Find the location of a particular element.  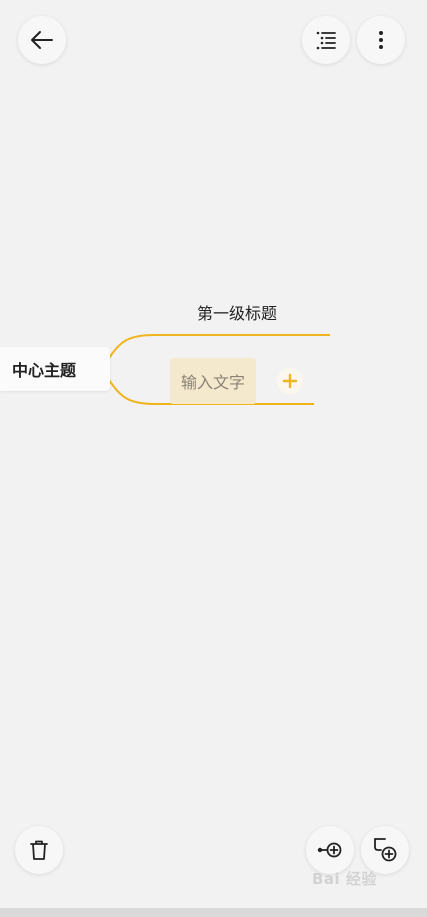

add-sibling-node-button is located at coordinates (330, 850).